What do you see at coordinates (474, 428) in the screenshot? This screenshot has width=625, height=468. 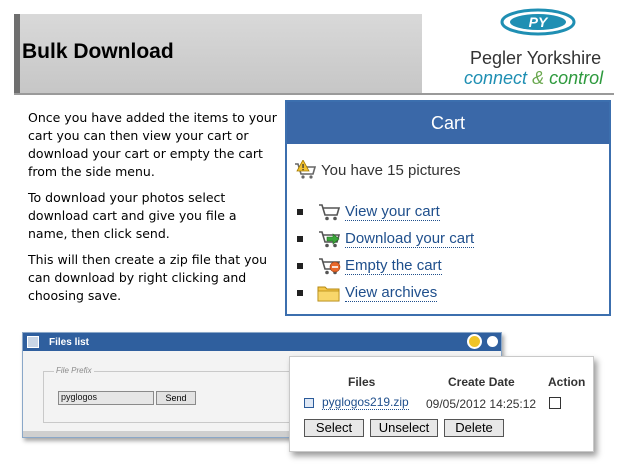 I see `delete-button: Delete` at bounding box center [474, 428].